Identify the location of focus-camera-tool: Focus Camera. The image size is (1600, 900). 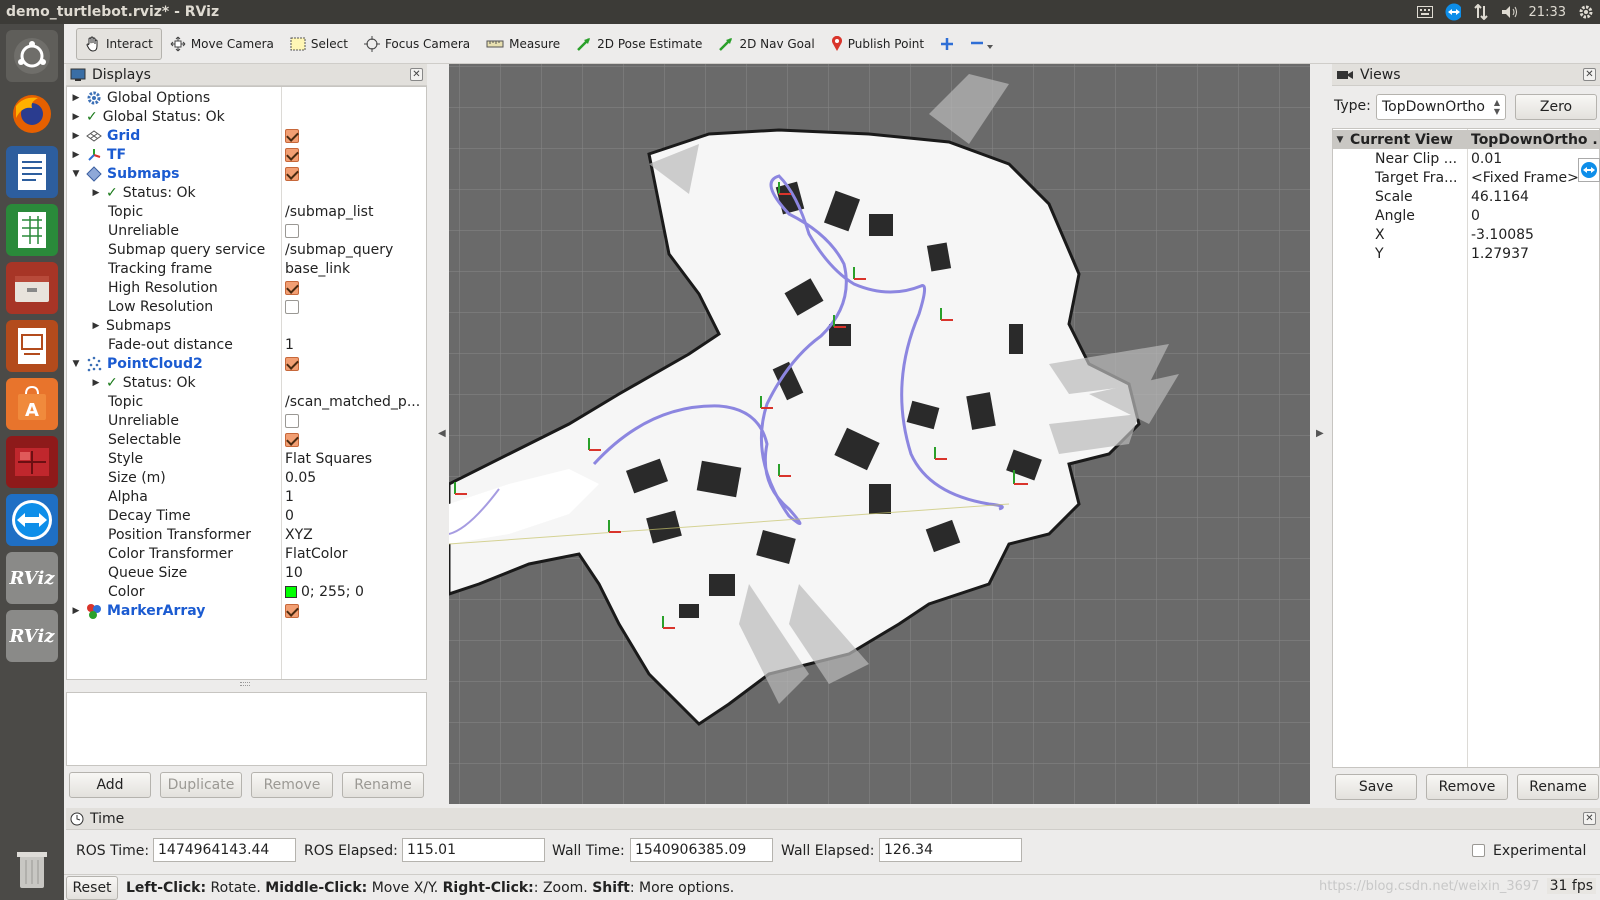
(417, 44).